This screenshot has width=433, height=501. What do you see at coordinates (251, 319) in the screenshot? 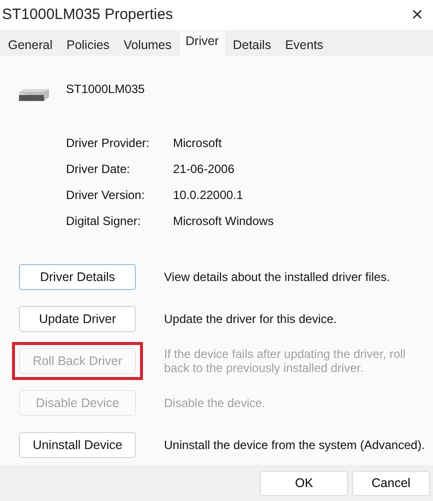
I see `action-description: Update the driver for this device.` at bounding box center [251, 319].